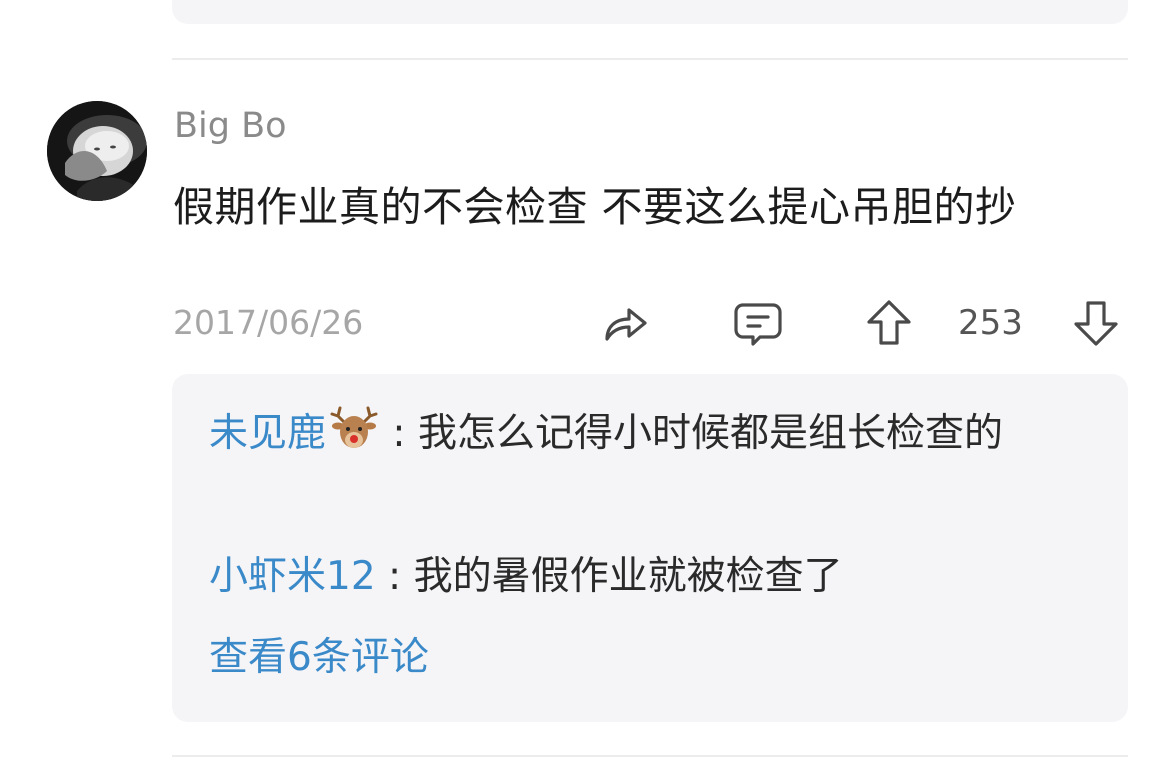 The image size is (1176, 767). What do you see at coordinates (230, 126) in the screenshot?
I see `comment-username: Big Bo` at bounding box center [230, 126].